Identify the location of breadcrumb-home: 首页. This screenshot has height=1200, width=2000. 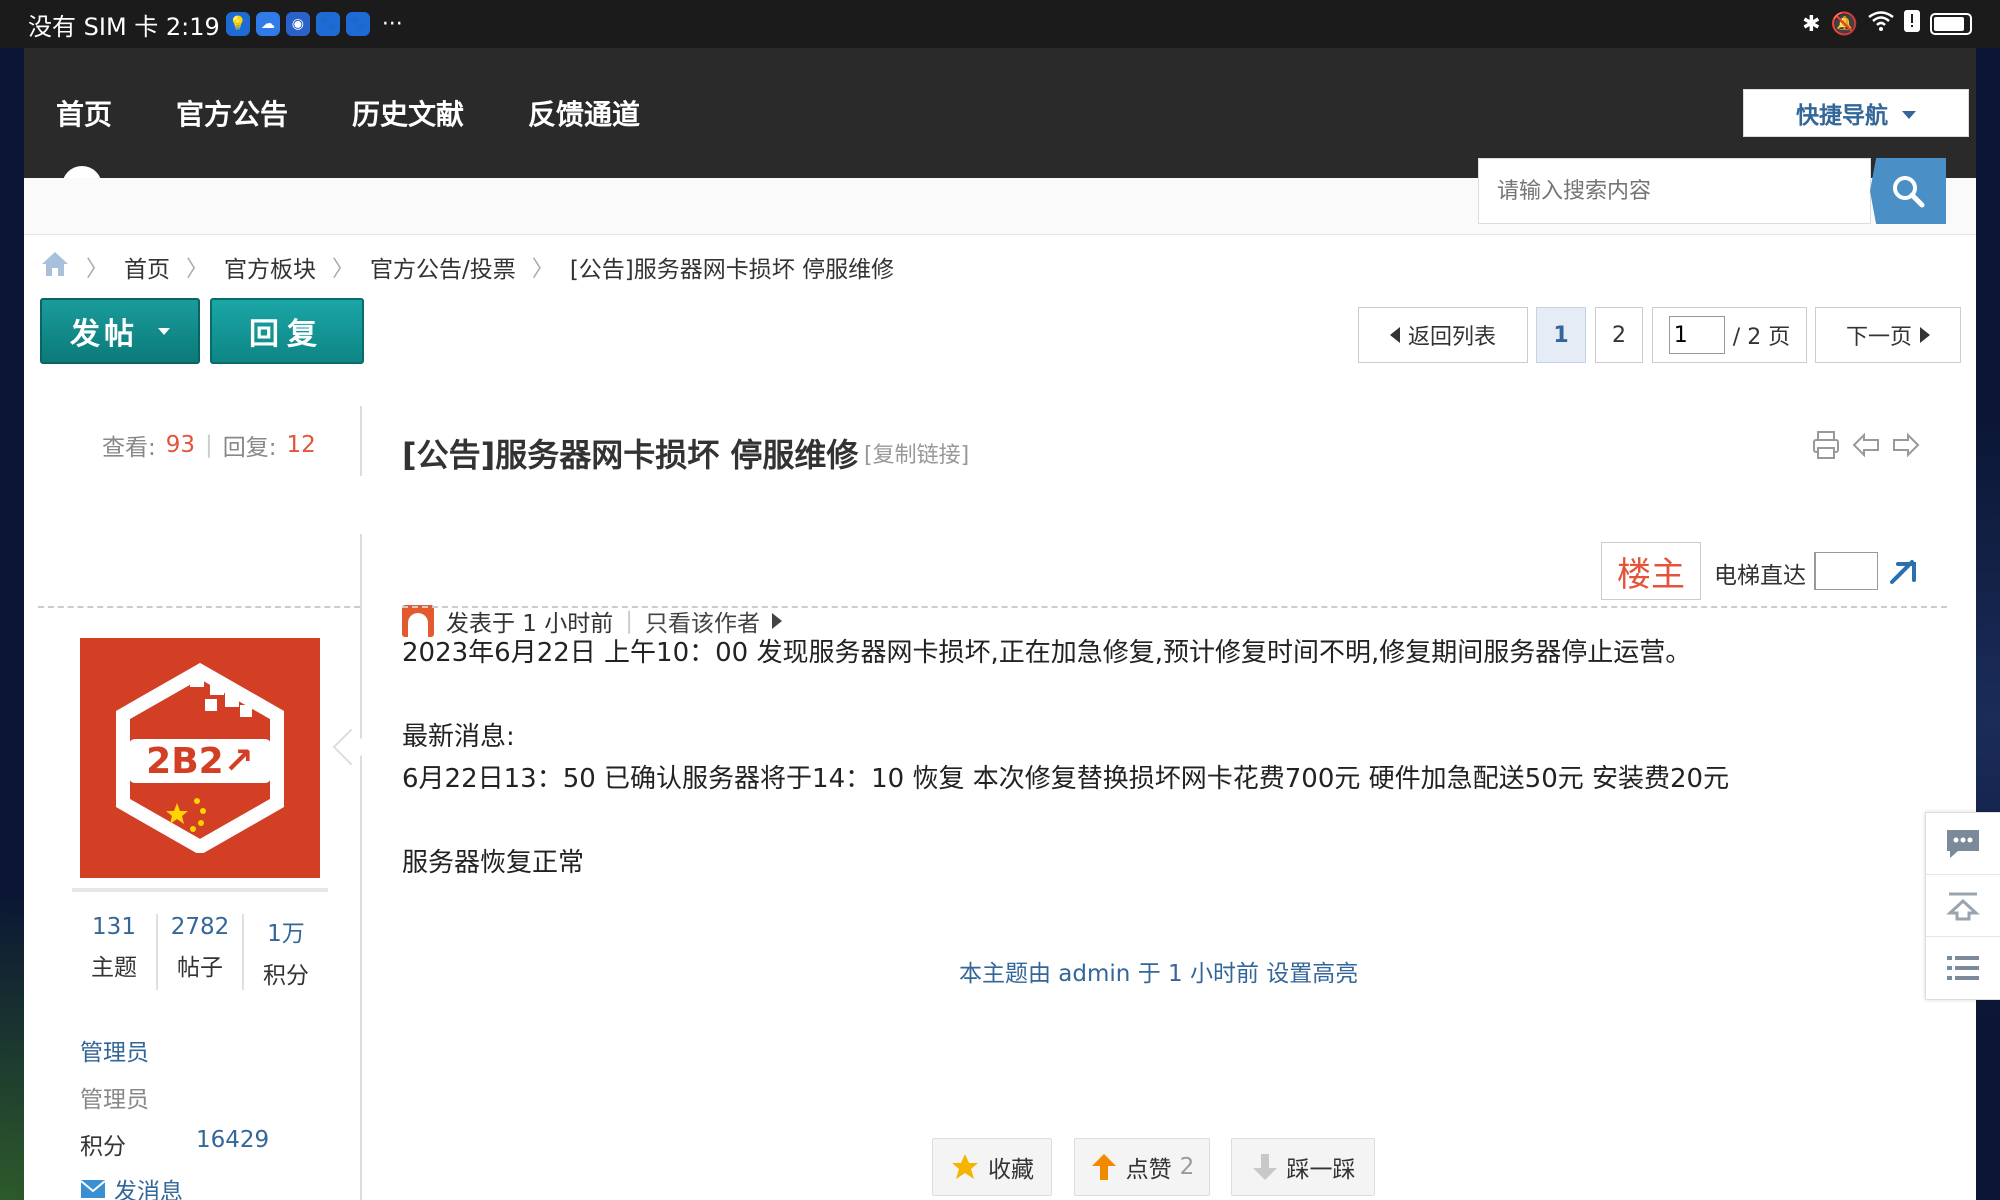
(147, 267).